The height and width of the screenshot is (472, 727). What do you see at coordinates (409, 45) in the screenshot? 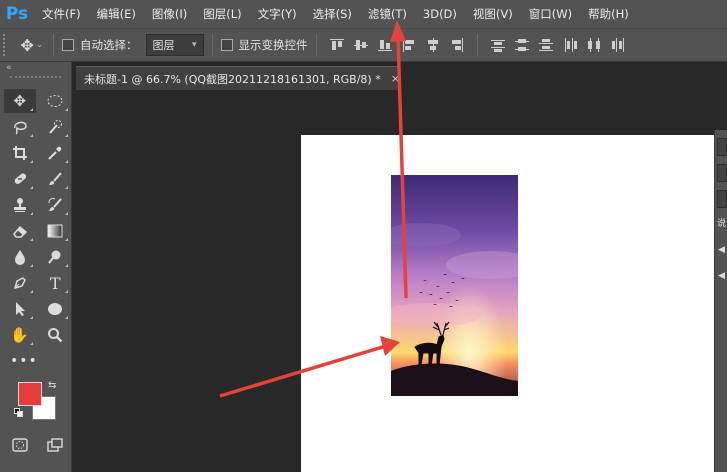
I see `align-left-icon` at bounding box center [409, 45].